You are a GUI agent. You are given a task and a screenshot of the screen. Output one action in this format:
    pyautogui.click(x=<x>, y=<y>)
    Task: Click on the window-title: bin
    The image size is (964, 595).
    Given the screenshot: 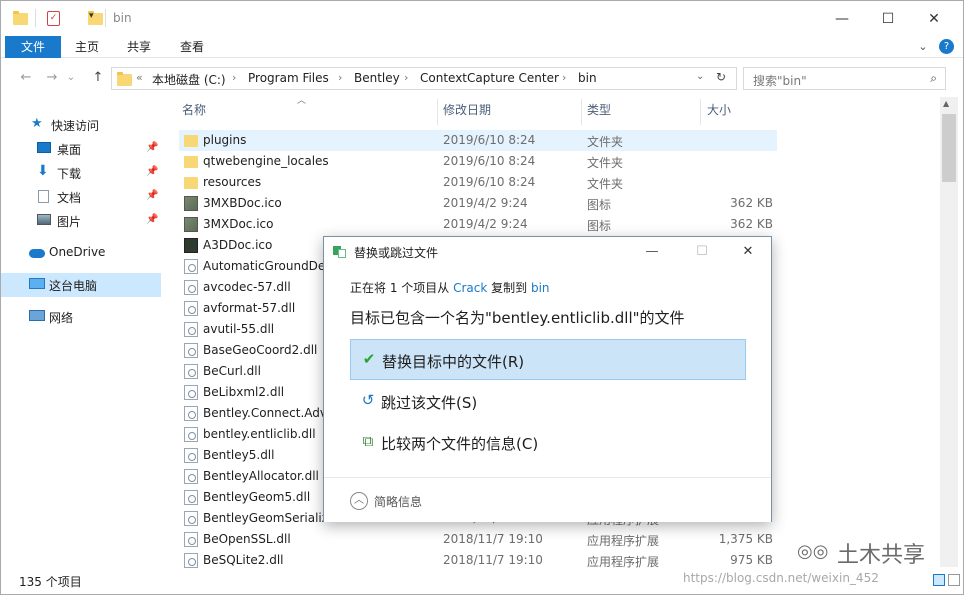 What is the action you would take?
    pyautogui.click(x=122, y=18)
    